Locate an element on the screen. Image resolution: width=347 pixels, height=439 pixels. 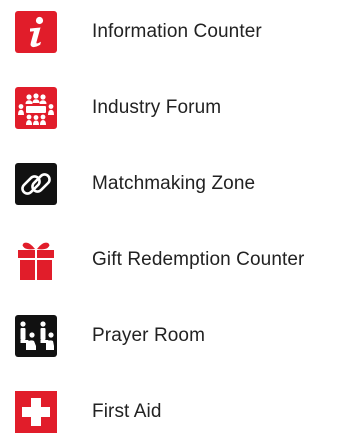
gift-box-icon is located at coordinates (36, 260).